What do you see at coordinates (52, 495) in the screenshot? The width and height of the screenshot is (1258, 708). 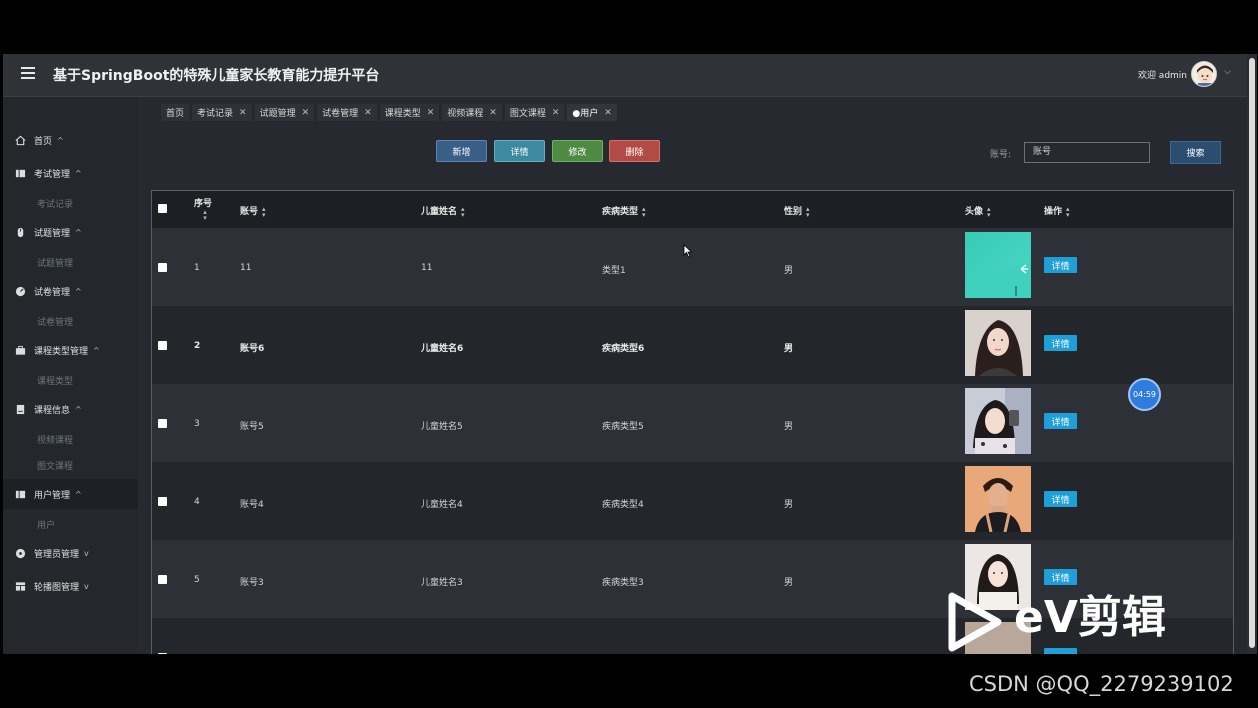 I see `sidebar-item-label: 用户管理` at bounding box center [52, 495].